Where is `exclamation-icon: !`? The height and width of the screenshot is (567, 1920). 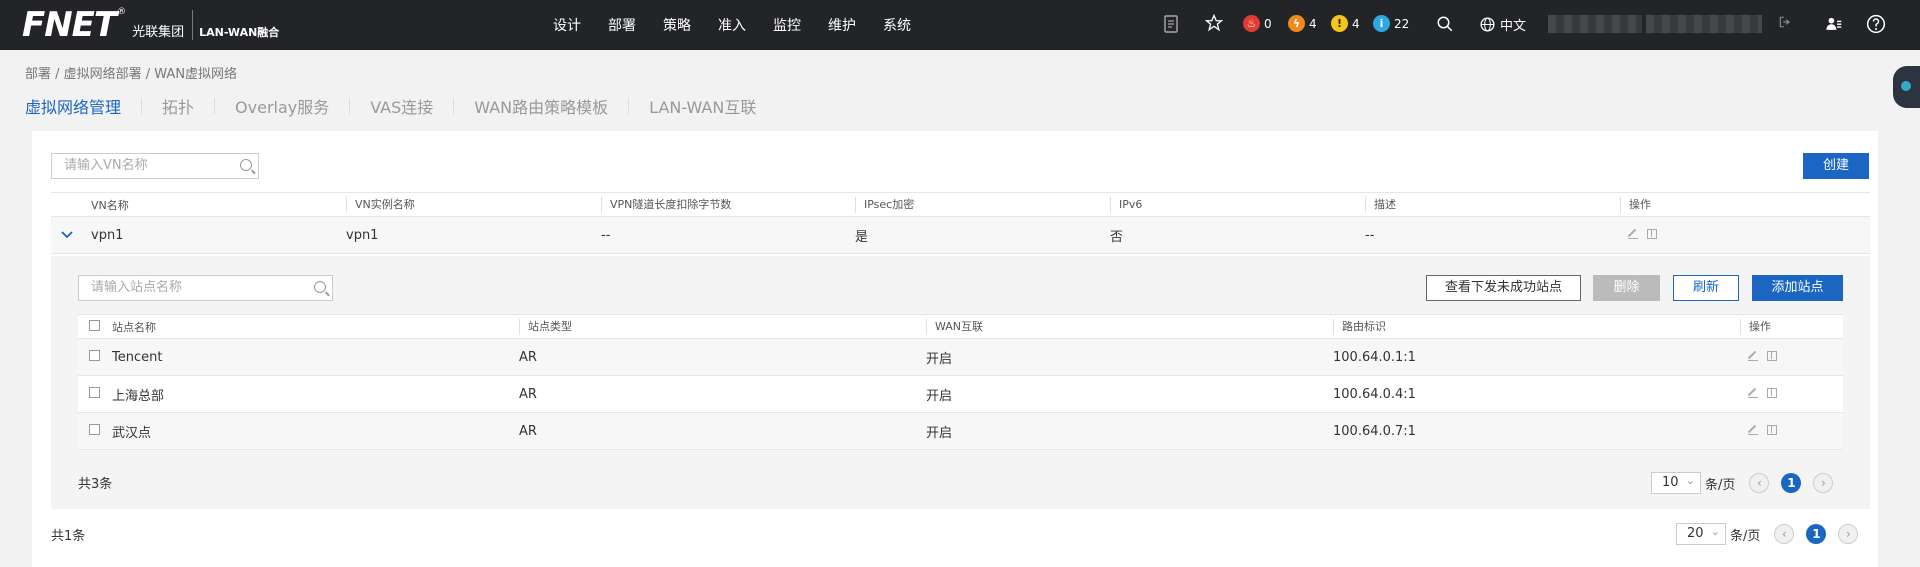 exclamation-icon: ! is located at coordinates (1339, 23).